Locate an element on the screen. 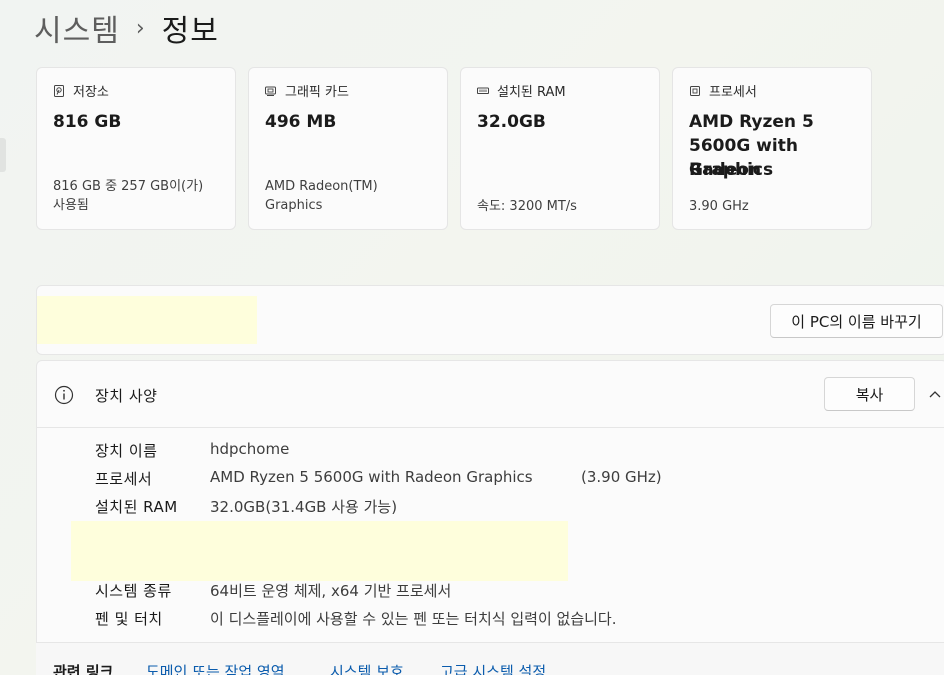 Image resolution: width=944 pixels, height=675 pixels. graphics-card: 그래픽 카드 496 MB AMD Radeon(TM) Graphics is located at coordinates (348, 148).